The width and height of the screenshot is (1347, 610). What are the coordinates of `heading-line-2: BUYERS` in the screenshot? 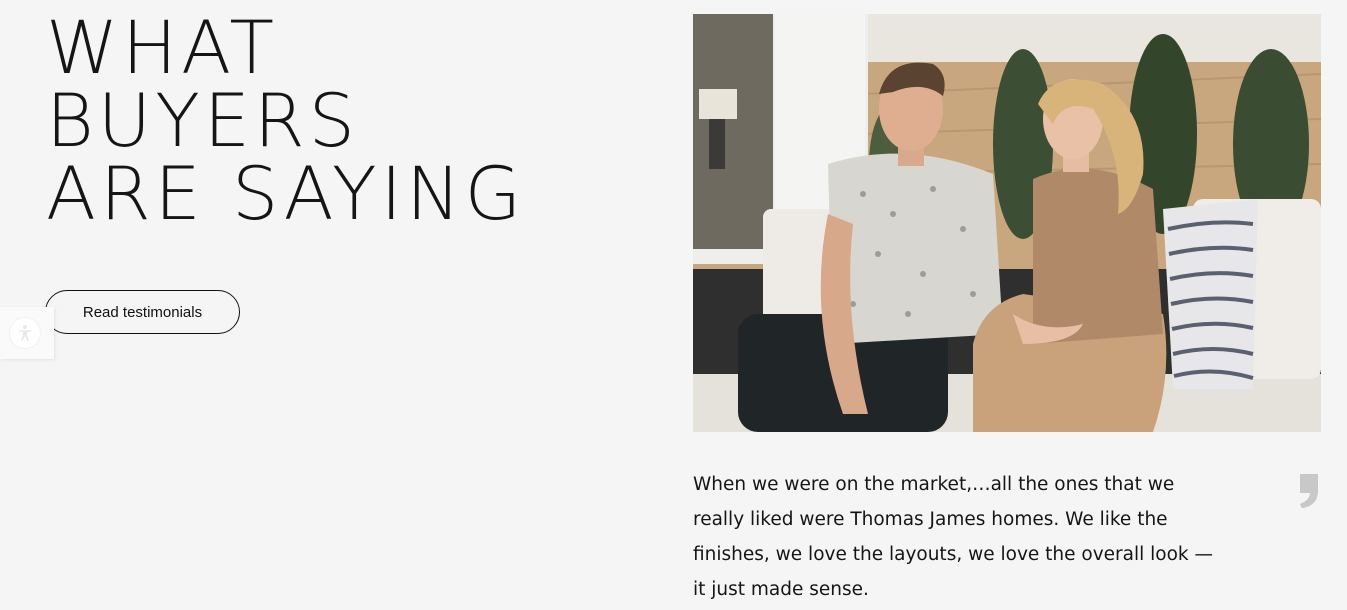 It's located at (203, 121).